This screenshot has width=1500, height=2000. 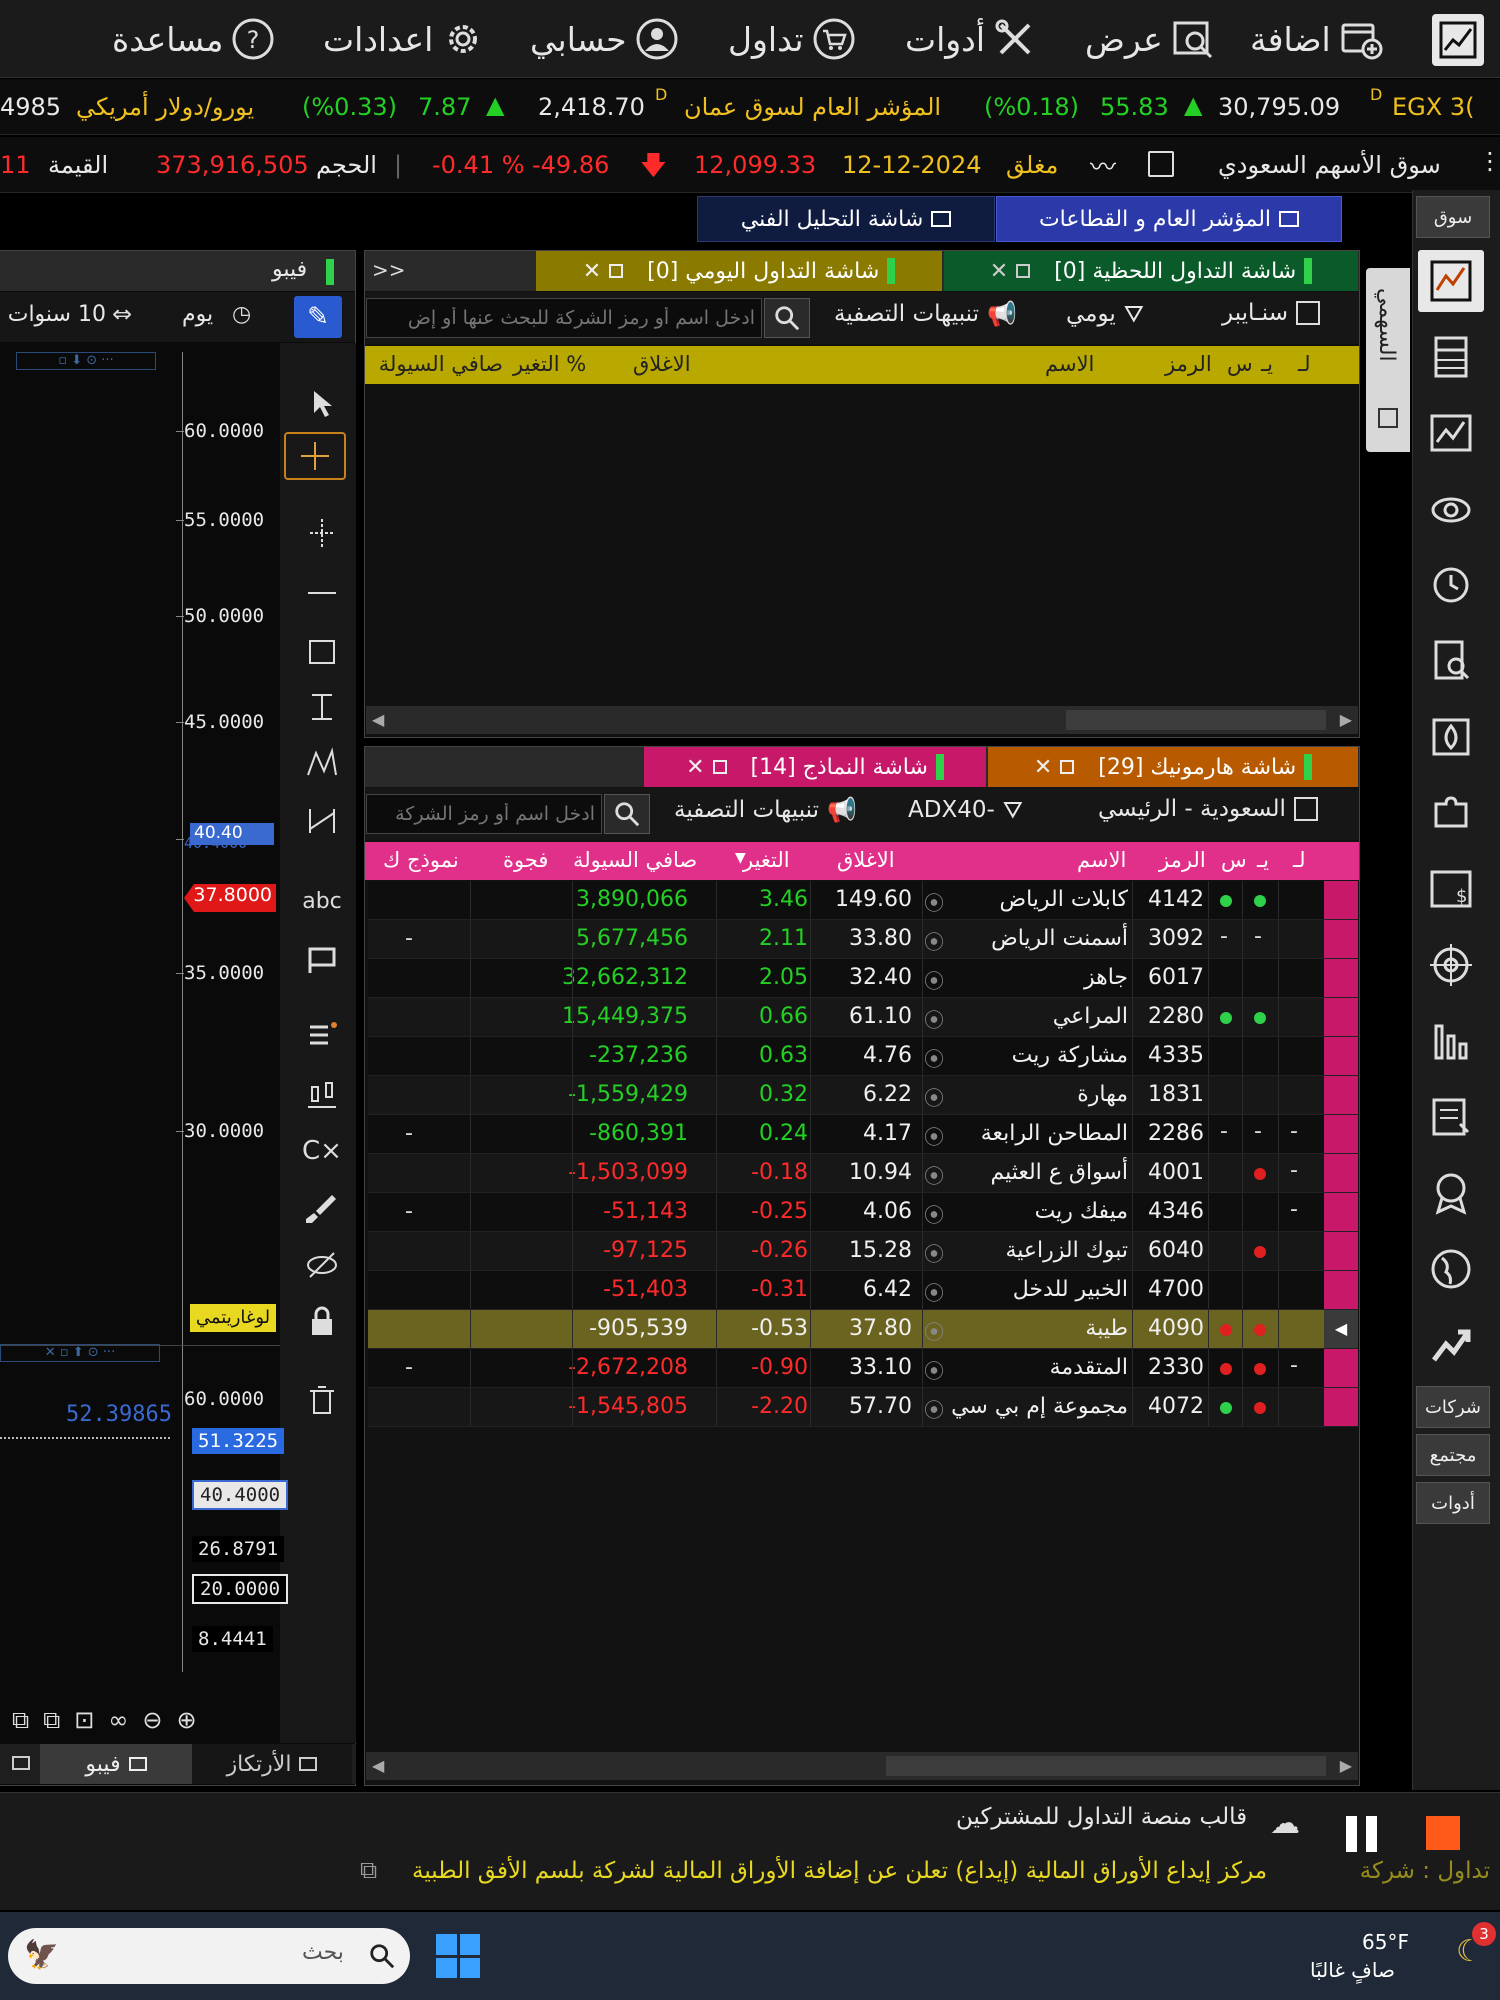 What do you see at coordinates (322, 1321) in the screenshot?
I see `lock-tool` at bounding box center [322, 1321].